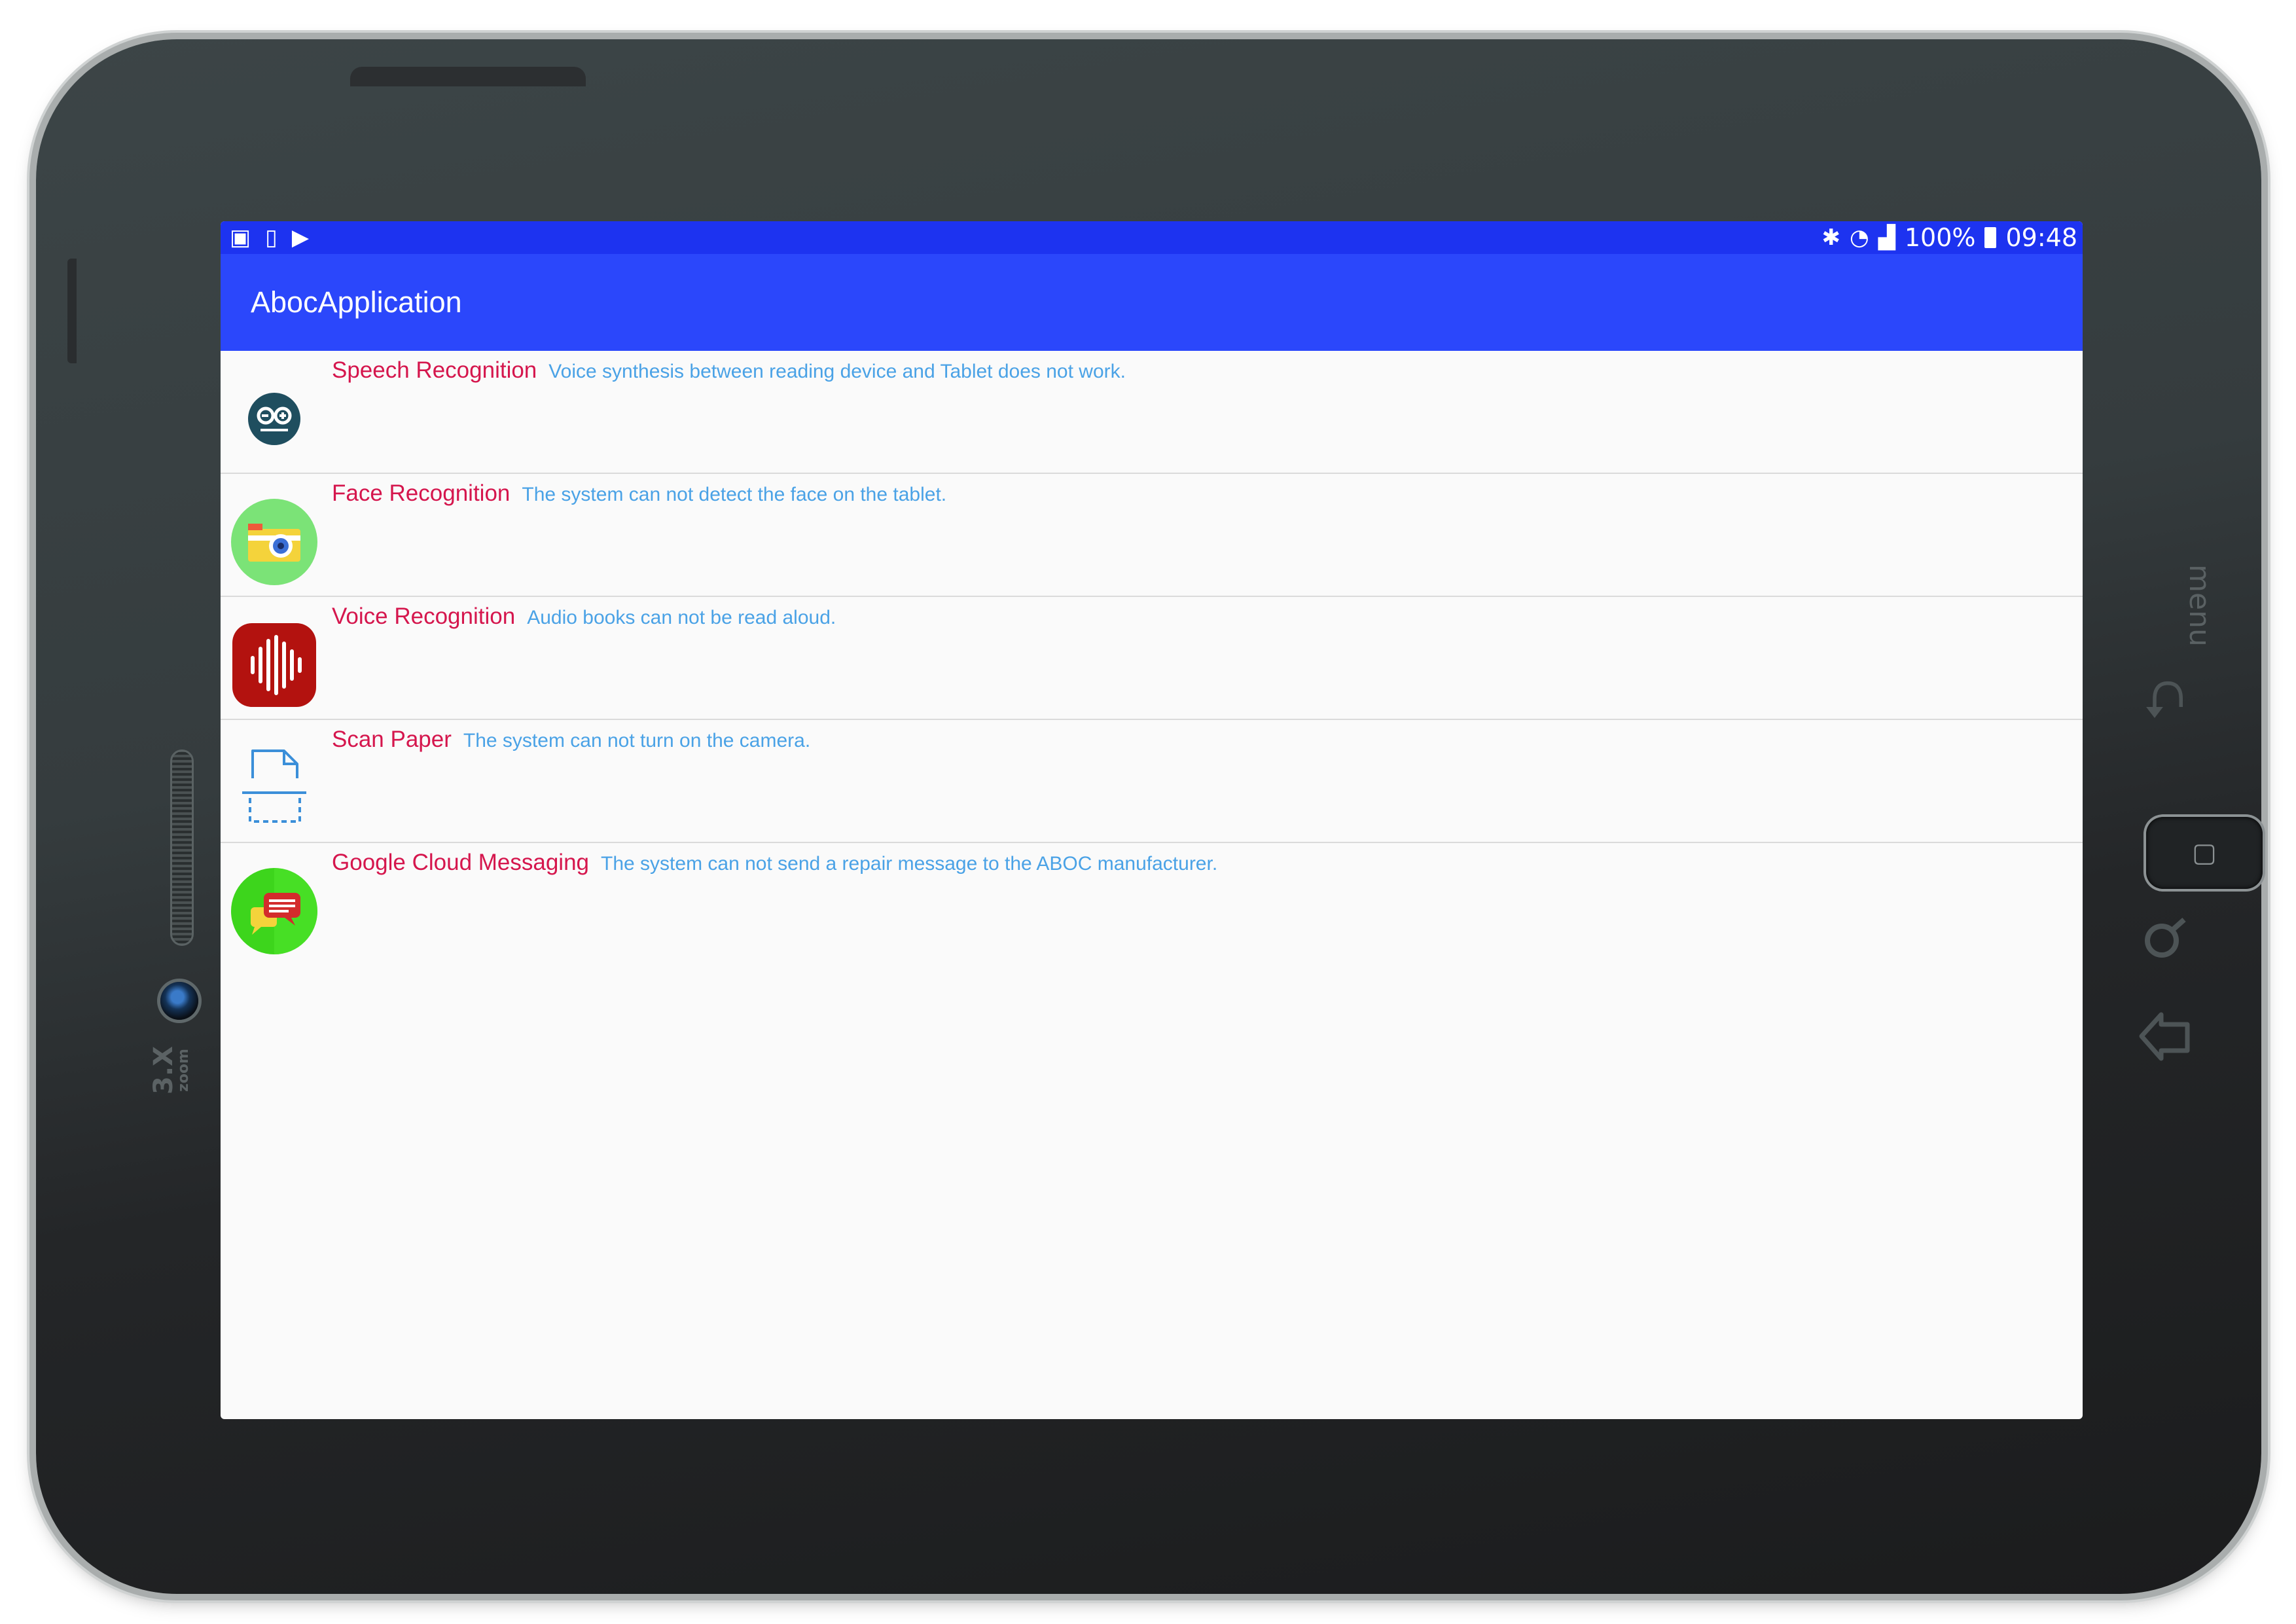 Image resolution: width=2296 pixels, height=1624 pixels. I want to click on list-item-description: Audio books can not be read aloud., so click(682, 617).